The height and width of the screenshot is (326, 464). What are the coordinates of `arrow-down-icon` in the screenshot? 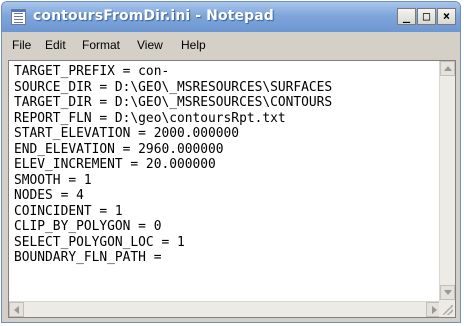 It's located at (448, 292).